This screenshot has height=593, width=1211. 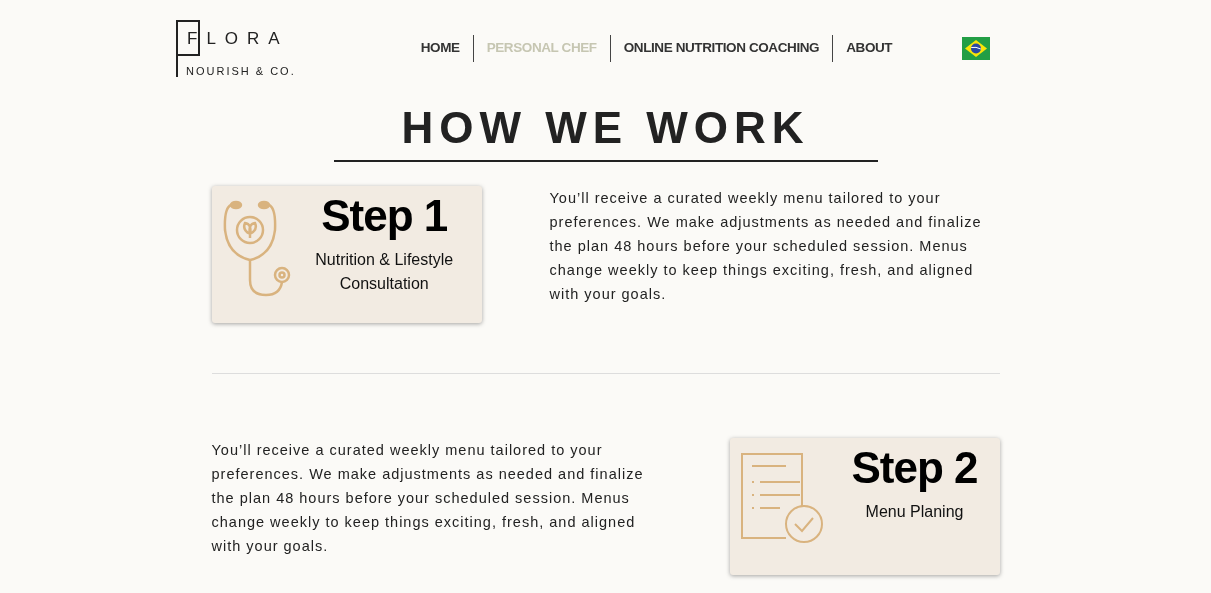 I want to click on step-subtitle: Nutrition & Lifestyle Consultation, so click(x=384, y=272).